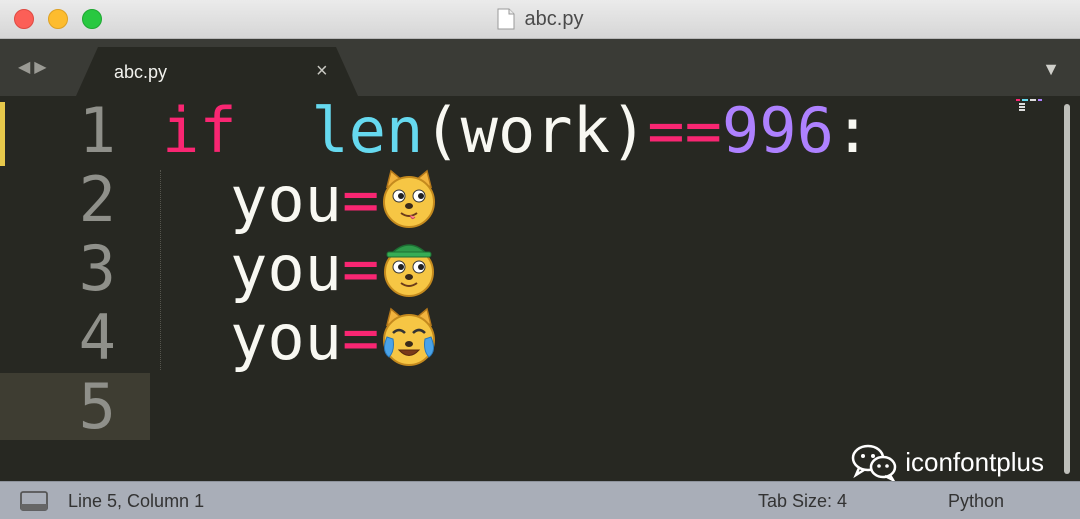 This screenshot has height=519, width=1080. I want to click on tab-close-icon: ×, so click(322, 71).